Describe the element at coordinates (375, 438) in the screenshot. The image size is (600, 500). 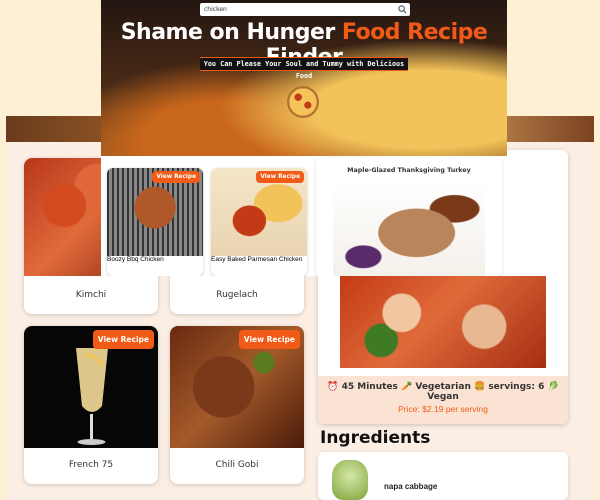
I see `ingredients-heading: Ingredients` at that location.